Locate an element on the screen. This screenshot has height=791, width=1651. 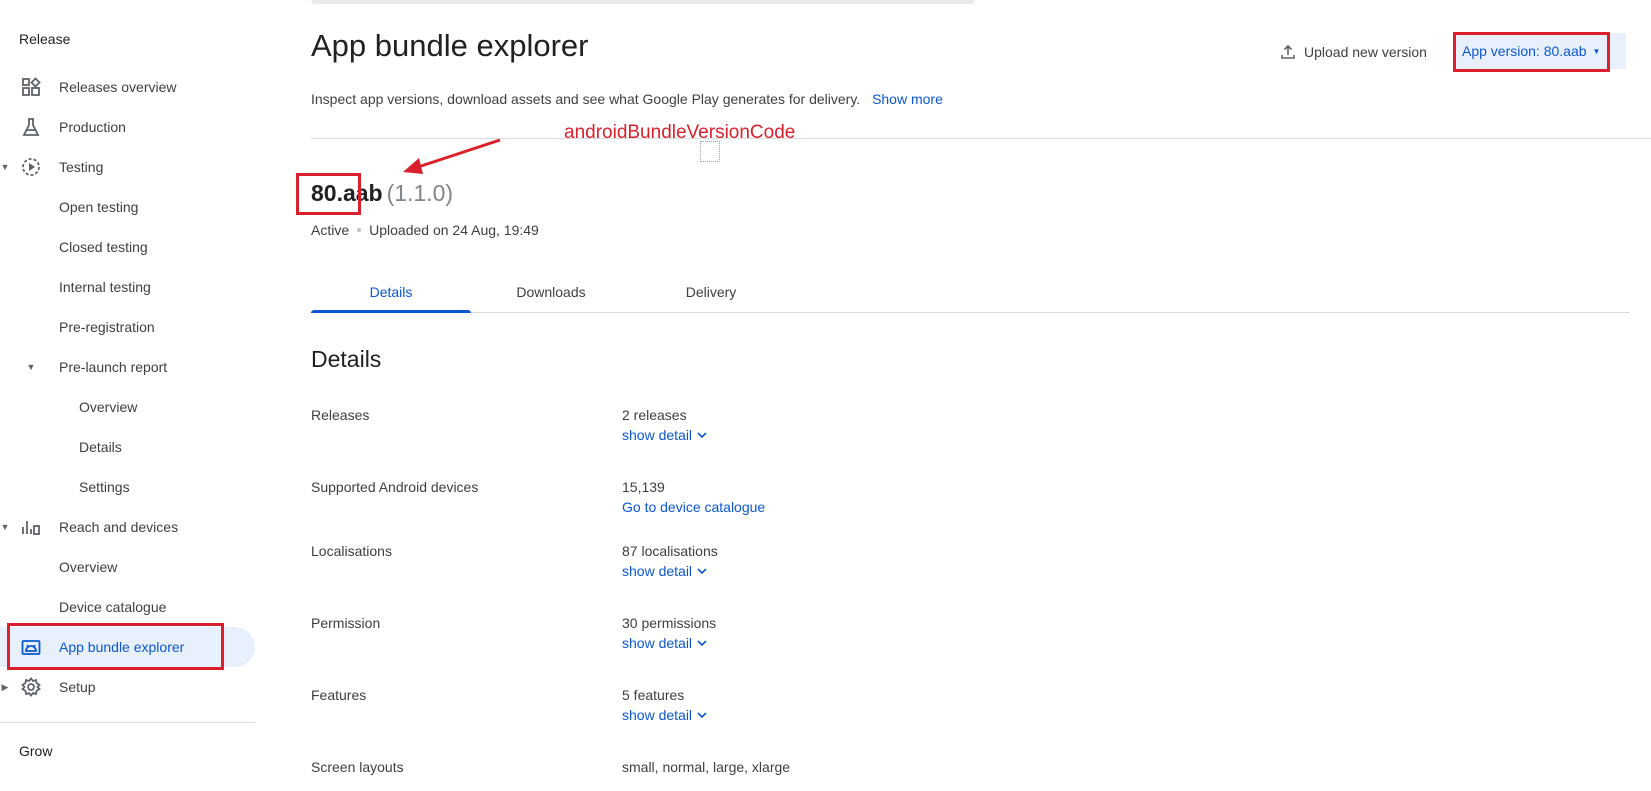
tab-downloads: Downloads is located at coordinates (551, 294).